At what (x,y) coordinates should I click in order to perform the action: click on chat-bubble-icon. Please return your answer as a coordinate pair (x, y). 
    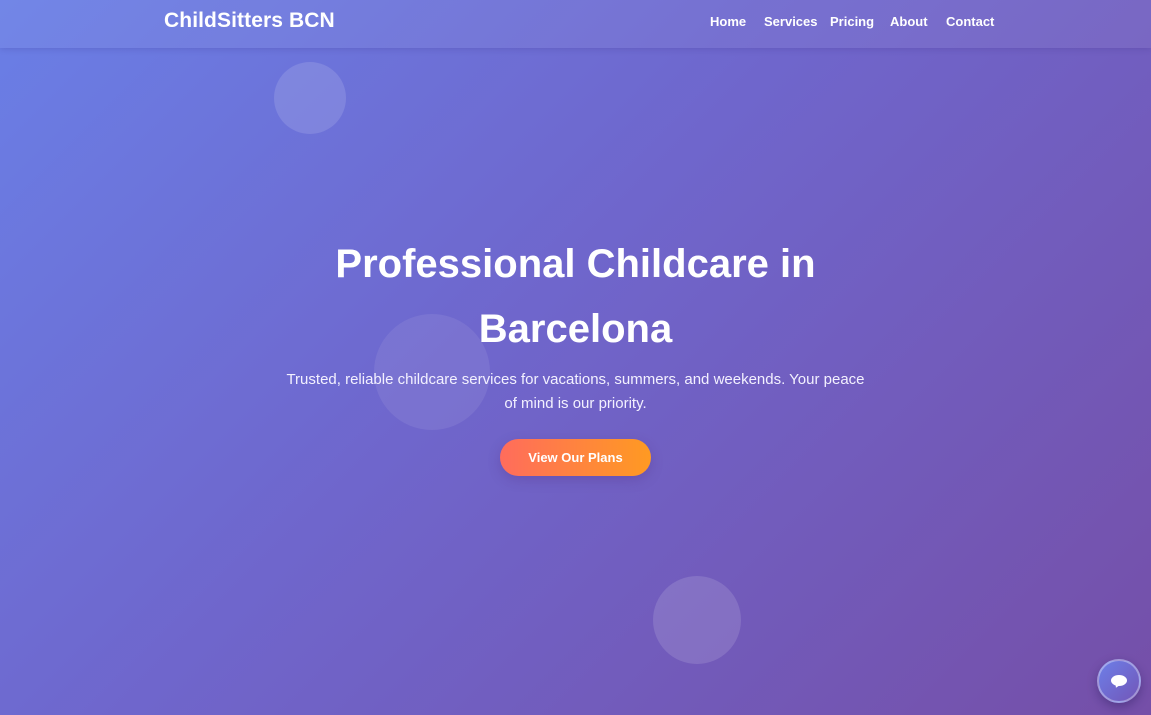
    Looking at the image, I should click on (1119, 680).